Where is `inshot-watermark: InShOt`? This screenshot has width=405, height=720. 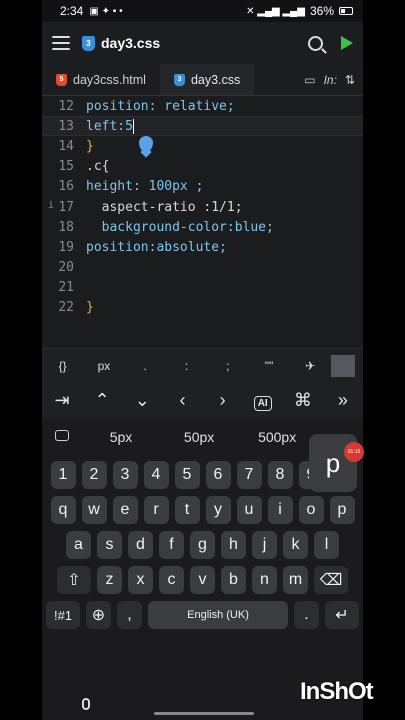
inshot-watermark: InShOt is located at coordinates (337, 691).